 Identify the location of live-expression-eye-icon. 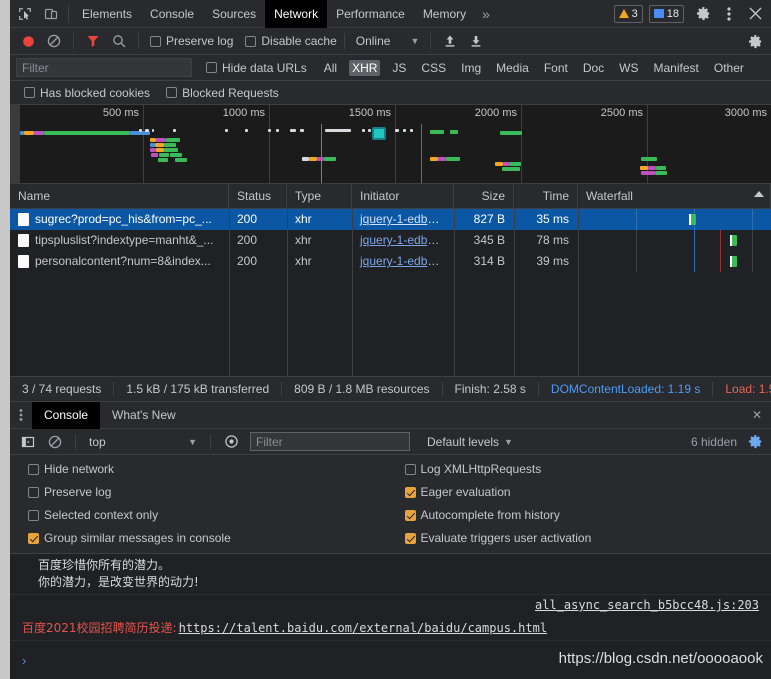
(231, 442).